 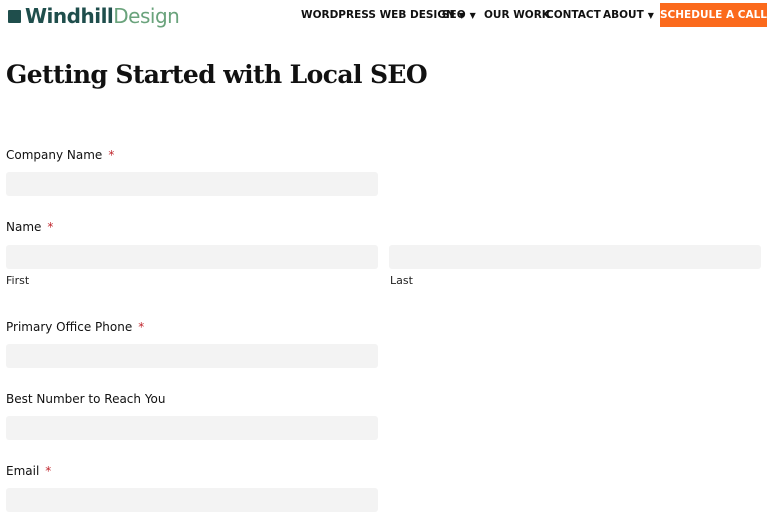 I want to click on logo: Windhill Design, so click(x=94, y=16).